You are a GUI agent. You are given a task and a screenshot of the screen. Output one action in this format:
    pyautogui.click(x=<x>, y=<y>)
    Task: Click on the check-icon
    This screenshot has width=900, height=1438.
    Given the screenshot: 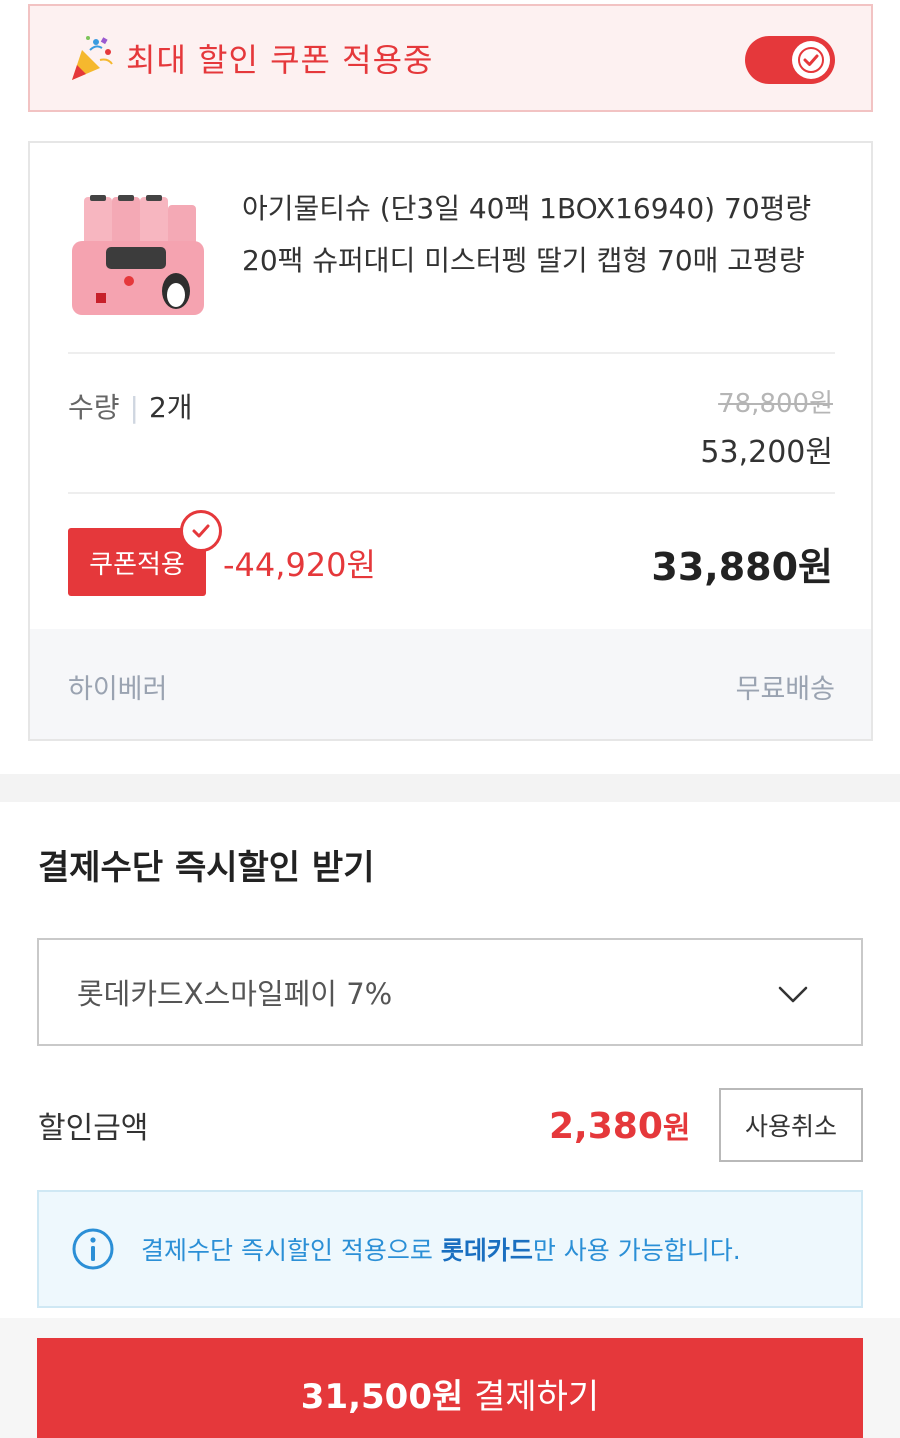 What is the action you would take?
    pyautogui.click(x=811, y=60)
    